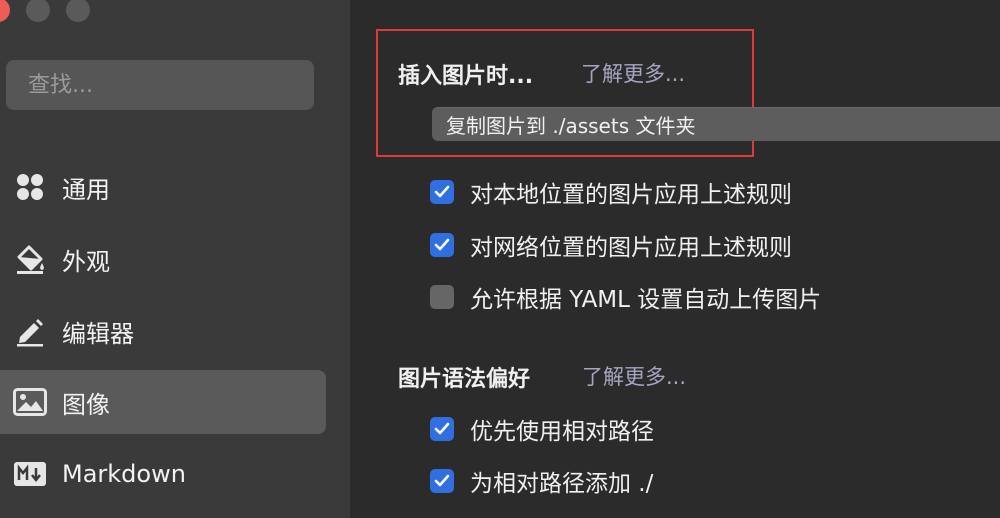  What do you see at coordinates (86, 261) in the screenshot?
I see `sidebar-item-label: 外观` at bounding box center [86, 261].